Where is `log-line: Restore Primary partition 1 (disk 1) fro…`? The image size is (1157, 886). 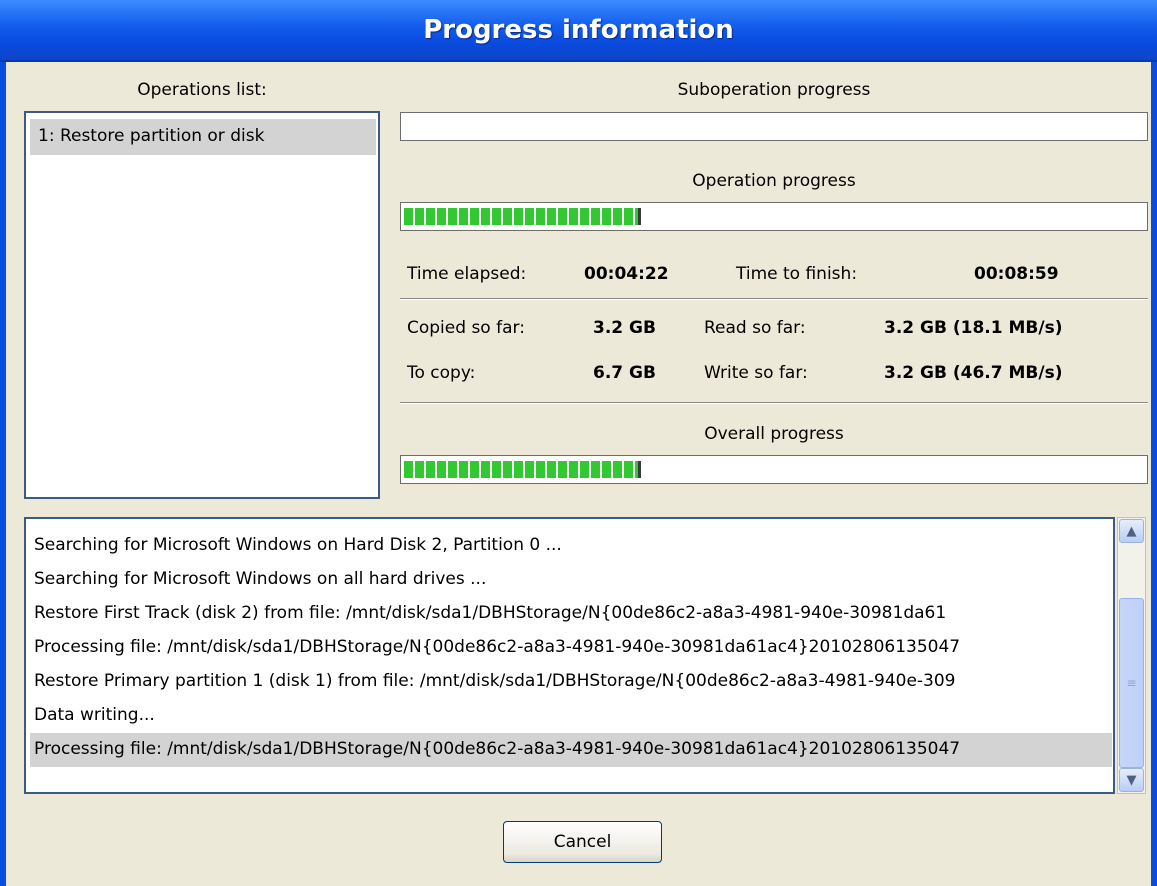 log-line: Restore Primary partition 1 (disk 1) fro… is located at coordinates (495, 681).